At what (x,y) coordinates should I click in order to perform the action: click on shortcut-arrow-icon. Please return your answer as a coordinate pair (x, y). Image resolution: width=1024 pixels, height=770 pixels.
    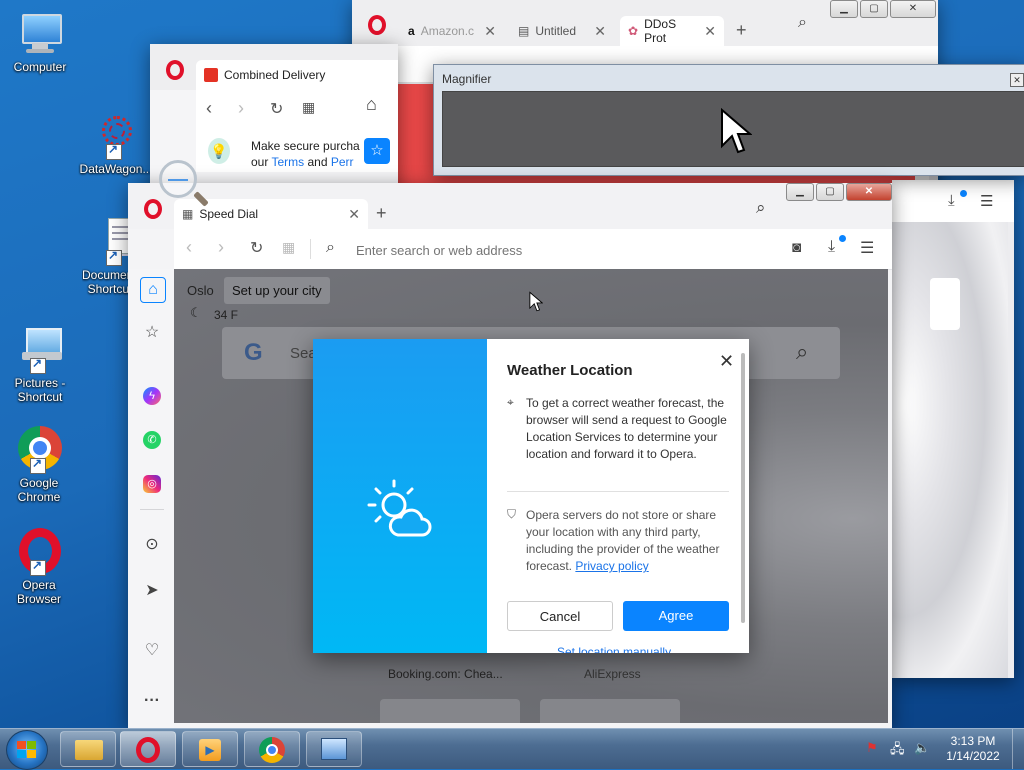
    Looking at the image, I should click on (38, 567).